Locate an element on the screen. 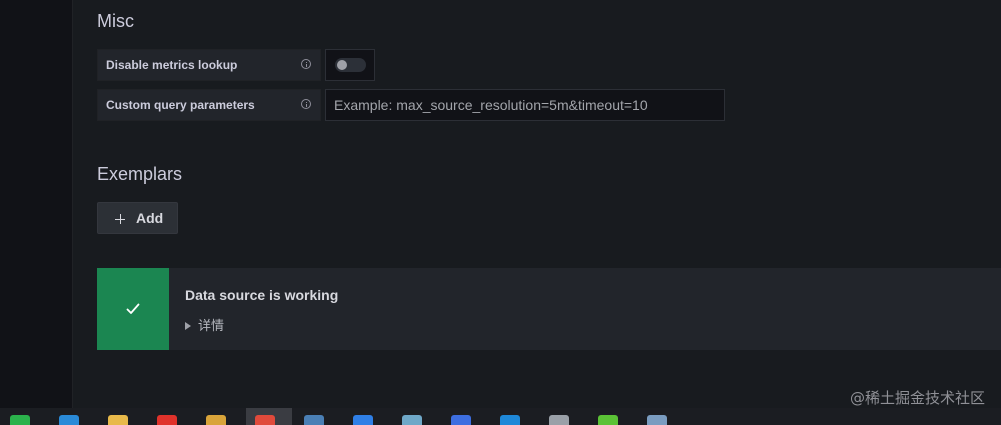  details-toggle: 详情 is located at coordinates (204, 324).